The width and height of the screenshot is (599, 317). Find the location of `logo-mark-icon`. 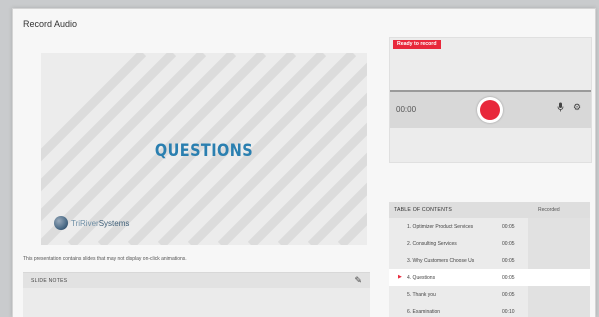

logo-mark-icon is located at coordinates (61, 223).